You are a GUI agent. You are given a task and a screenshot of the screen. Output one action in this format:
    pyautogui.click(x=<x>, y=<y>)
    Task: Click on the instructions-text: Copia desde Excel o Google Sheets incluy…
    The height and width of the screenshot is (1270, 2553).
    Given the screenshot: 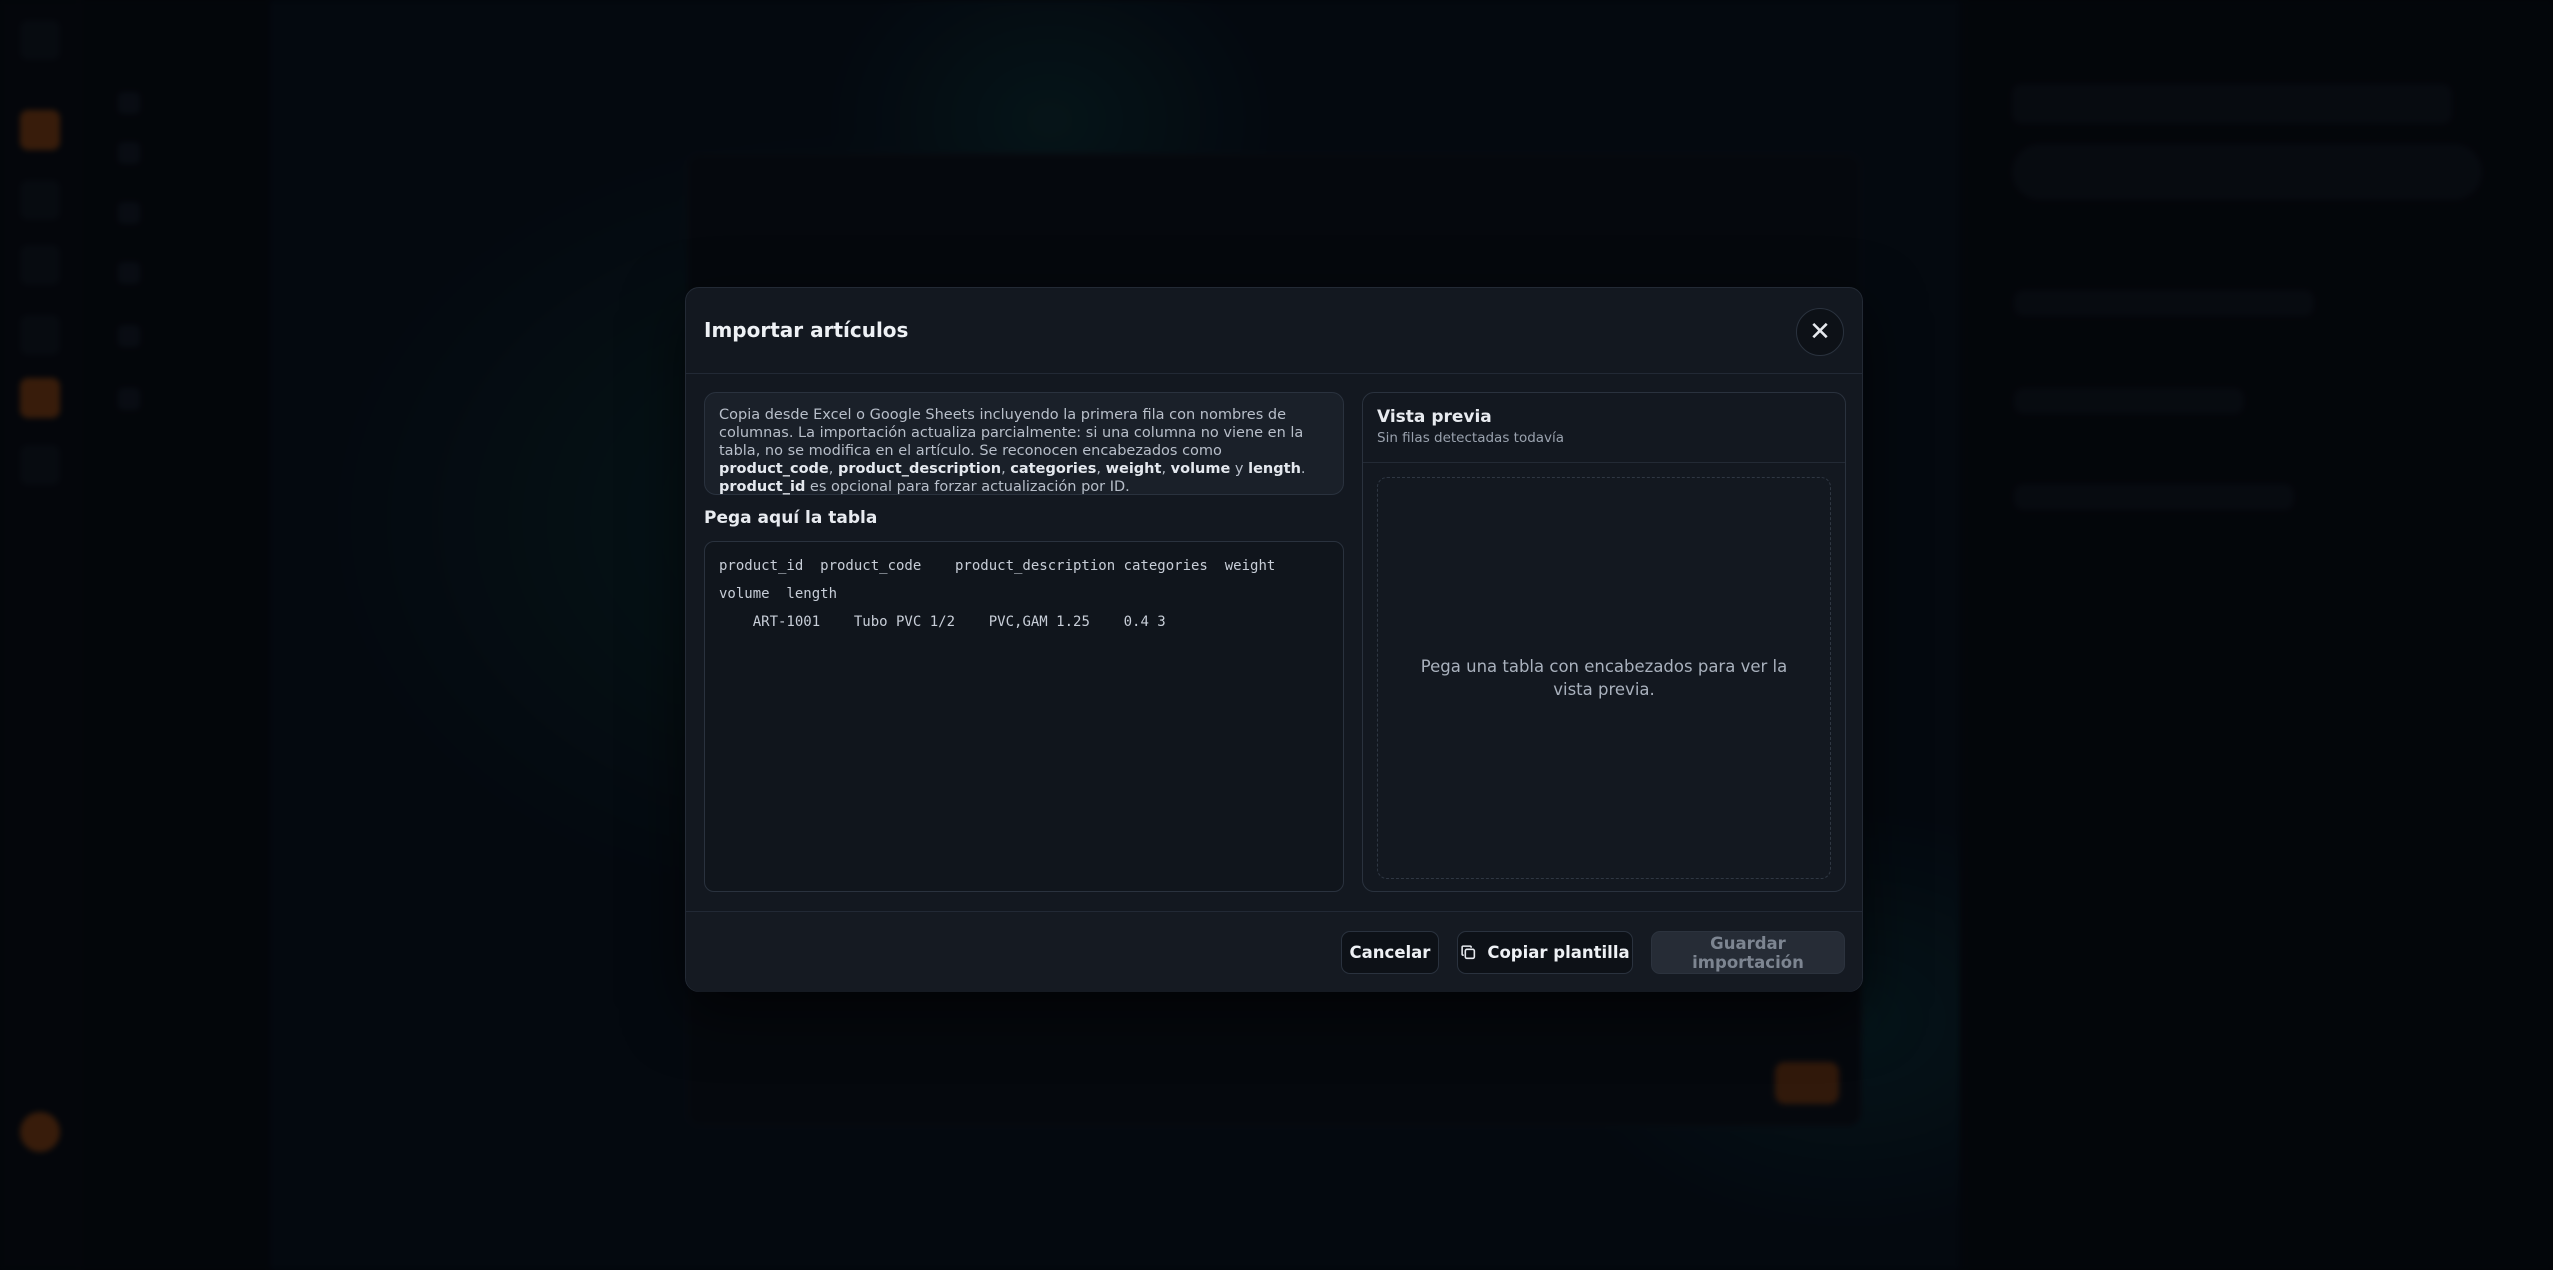 What is the action you would take?
    pyautogui.click(x=1011, y=433)
    